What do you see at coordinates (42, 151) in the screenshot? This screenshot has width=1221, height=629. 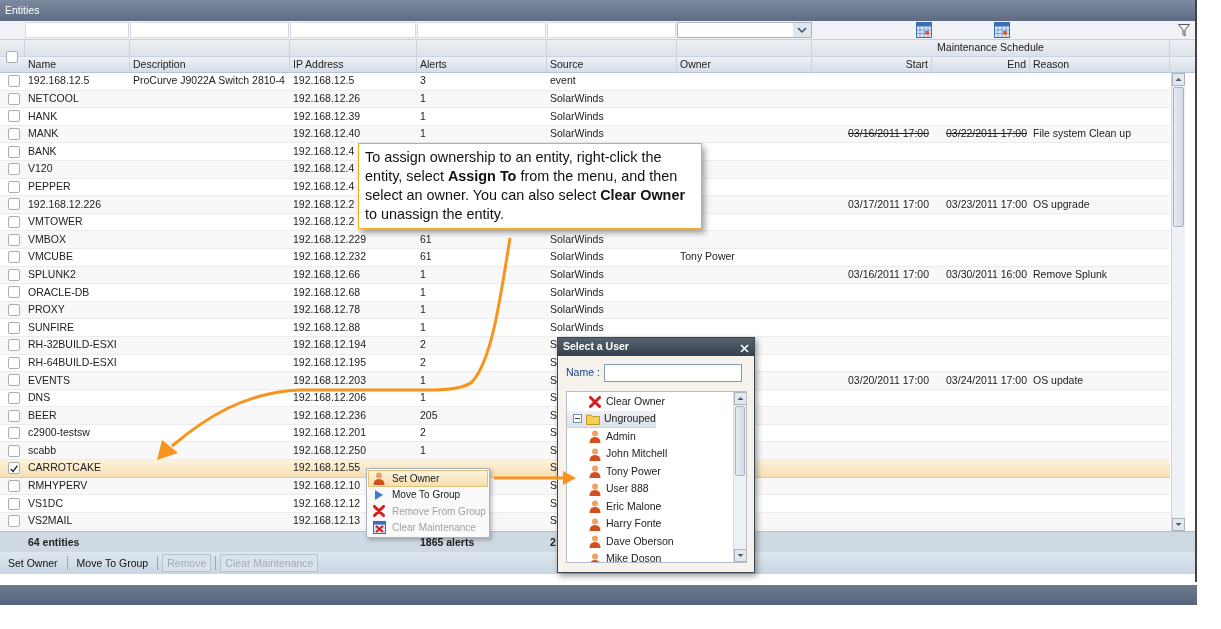 I see `table-cell-text: BANK` at bounding box center [42, 151].